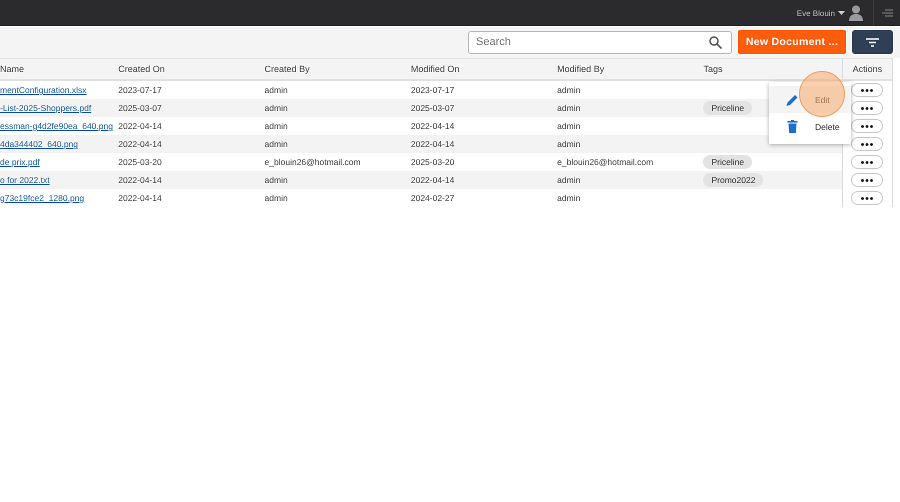 The height and width of the screenshot is (502, 900). I want to click on caret-icon, so click(841, 13).